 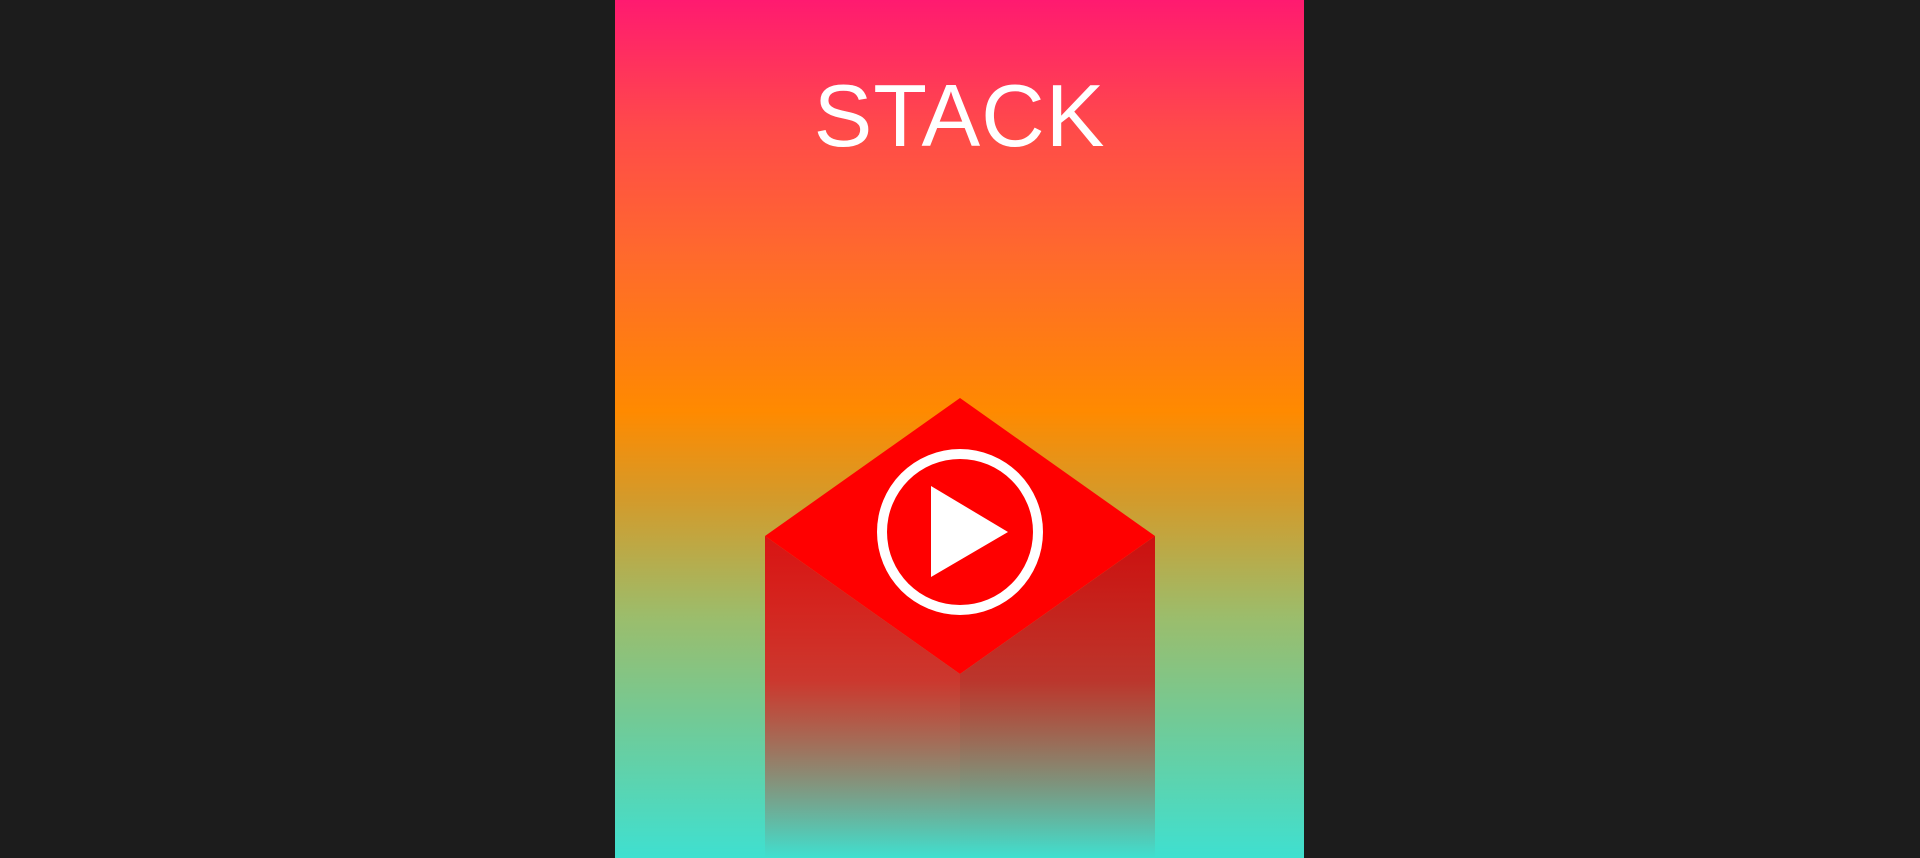 I want to click on stack-block-graphic, so click(x=960, y=628).